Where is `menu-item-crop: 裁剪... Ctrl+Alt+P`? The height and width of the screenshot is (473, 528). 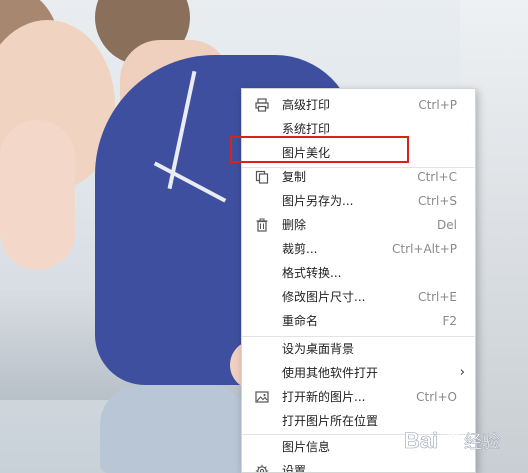 menu-item-crop: 裁剪... Ctrl+Alt+P is located at coordinates (358, 249).